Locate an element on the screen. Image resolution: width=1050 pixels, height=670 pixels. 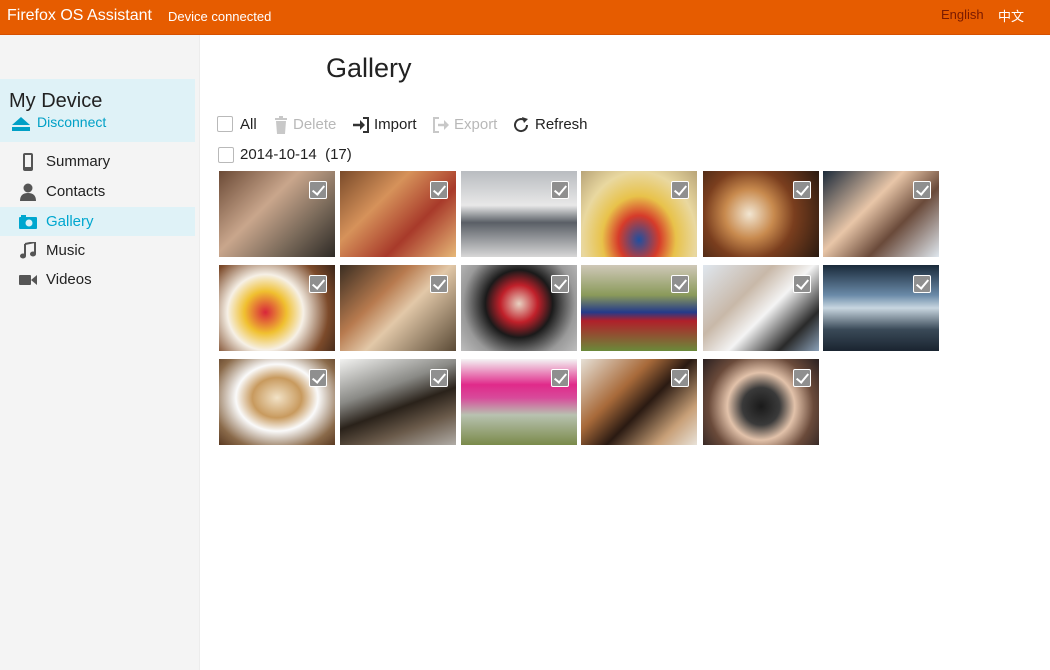
sidebar-item-videos: Videos is located at coordinates (97, 279).